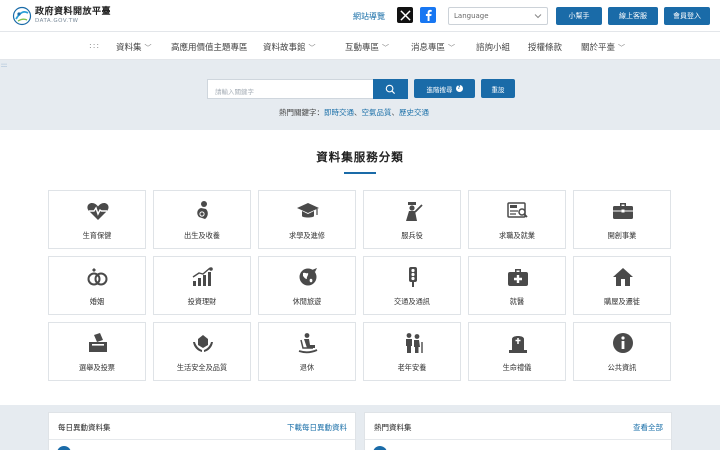 This screenshot has height=450, width=720. Describe the element at coordinates (518, 343) in the screenshot. I see `tombstone-icon` at that location.